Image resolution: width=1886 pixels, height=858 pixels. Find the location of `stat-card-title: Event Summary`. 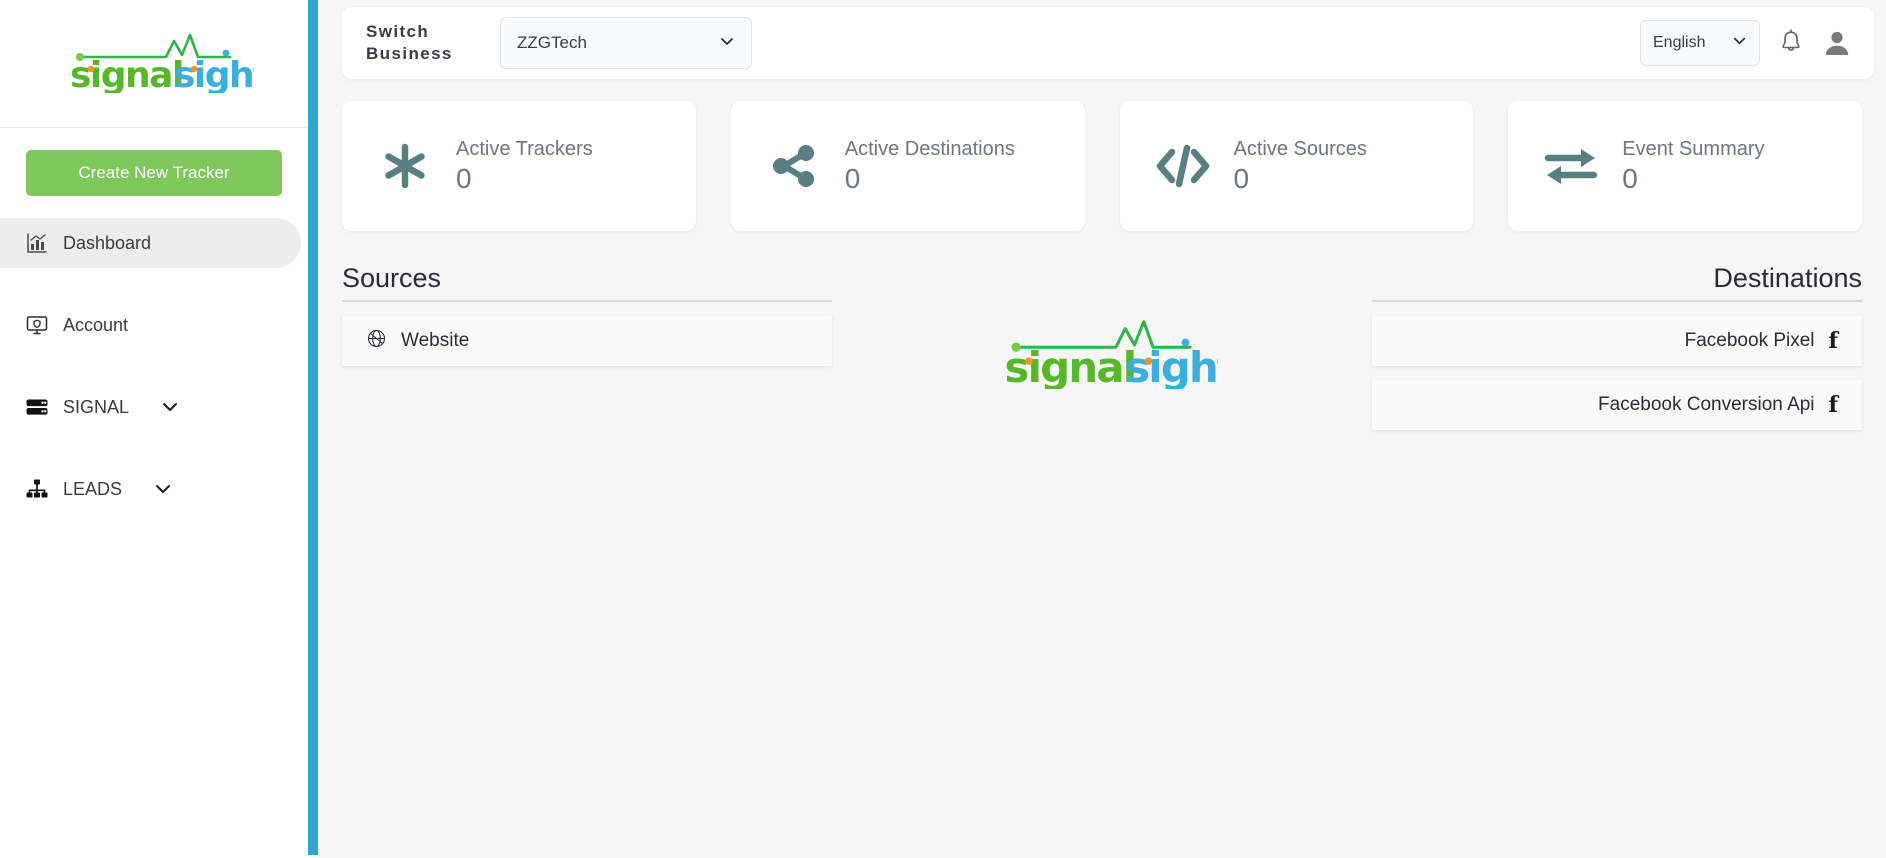

stat-card-title: Event Summary is located at coordinates (1693, 148).